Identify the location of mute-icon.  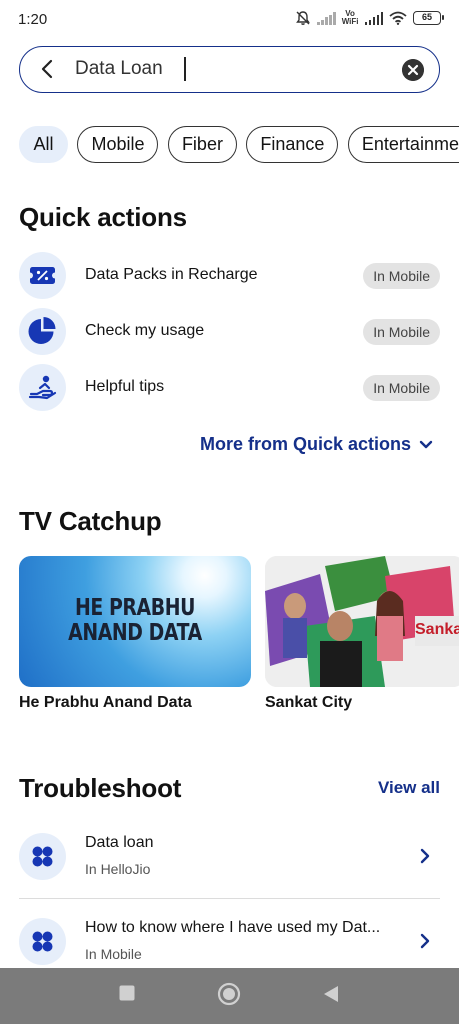
(303, 18).